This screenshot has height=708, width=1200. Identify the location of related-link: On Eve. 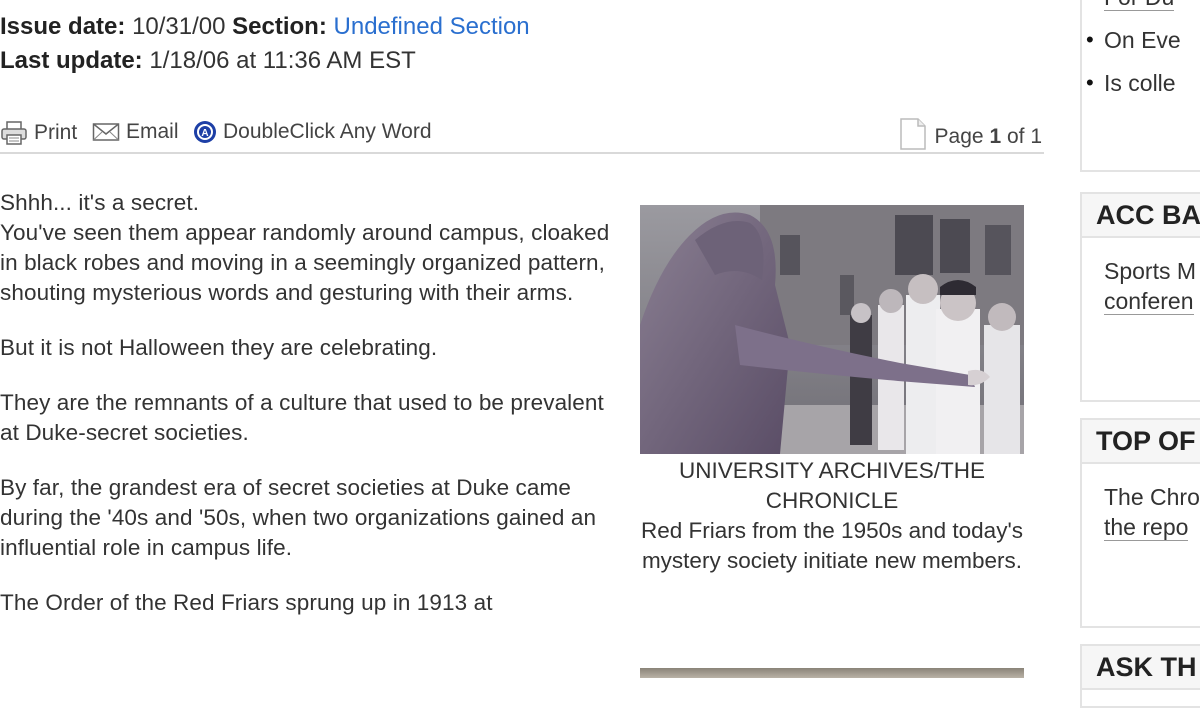
(1141, 40).